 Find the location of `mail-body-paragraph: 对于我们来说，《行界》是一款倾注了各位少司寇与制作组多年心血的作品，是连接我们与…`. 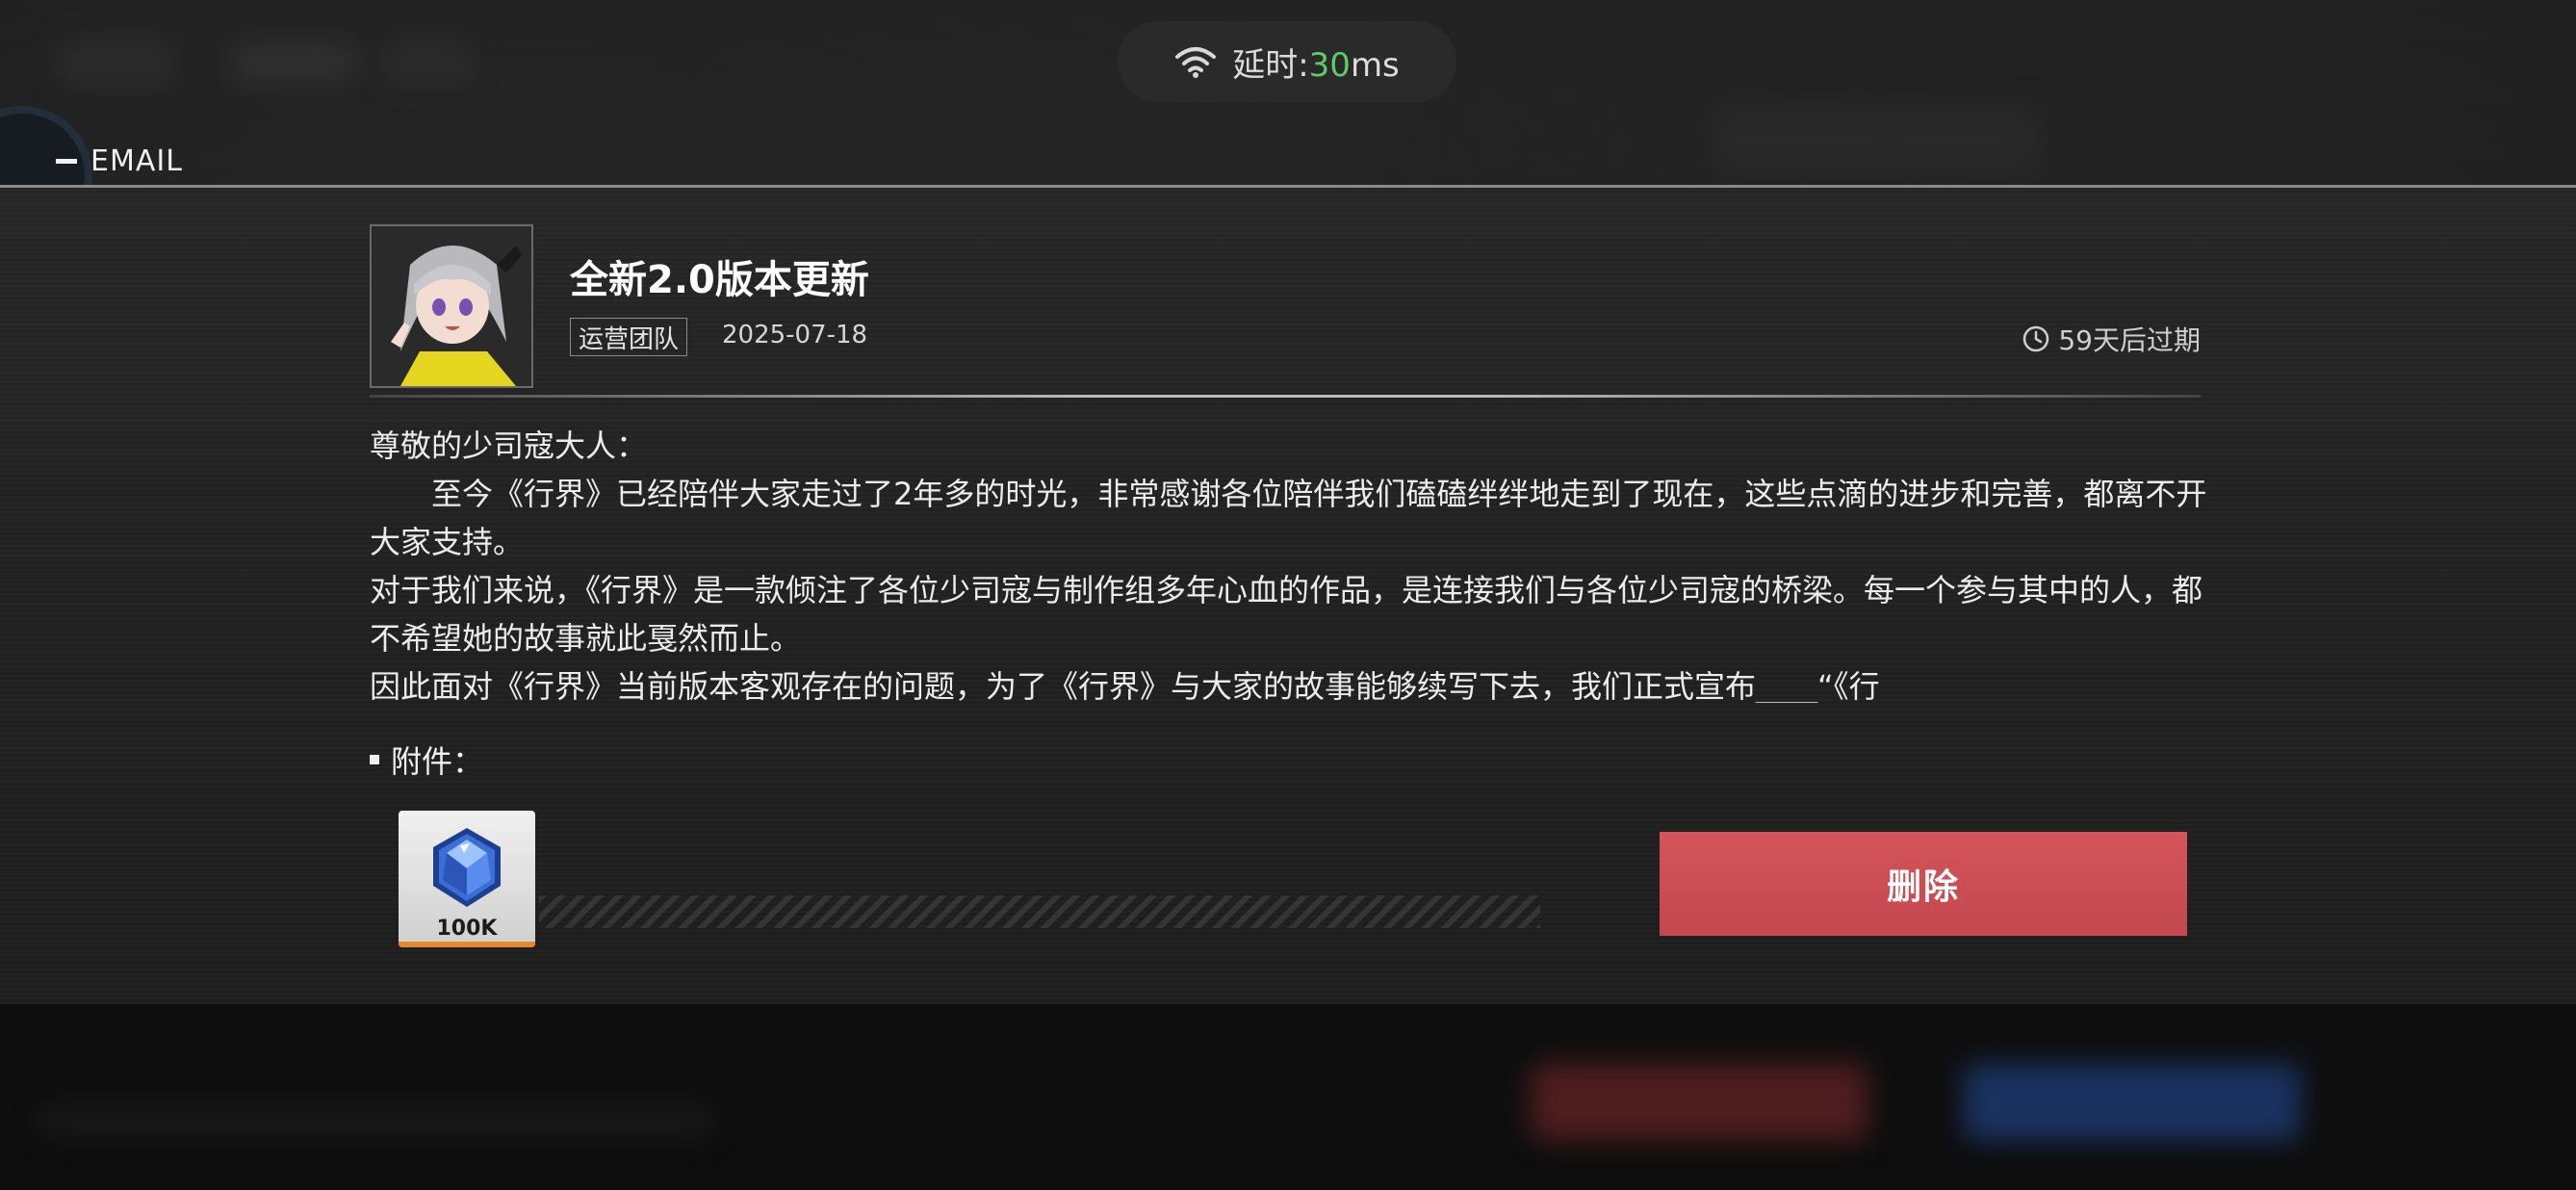

mail-body-paragraph: 对于我们来说，《行界》是一款倾注了各位少司寇与制作组多年心血的作品，是连接我们与… is located at coordinates (1286, 615).